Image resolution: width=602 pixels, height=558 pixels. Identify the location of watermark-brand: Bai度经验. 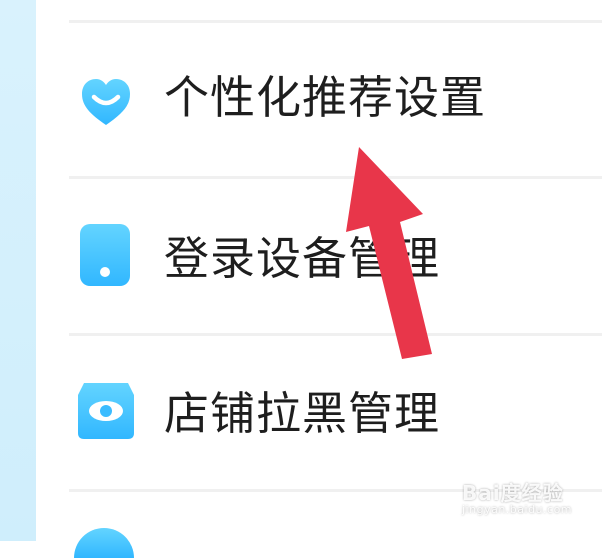
(513, 493).